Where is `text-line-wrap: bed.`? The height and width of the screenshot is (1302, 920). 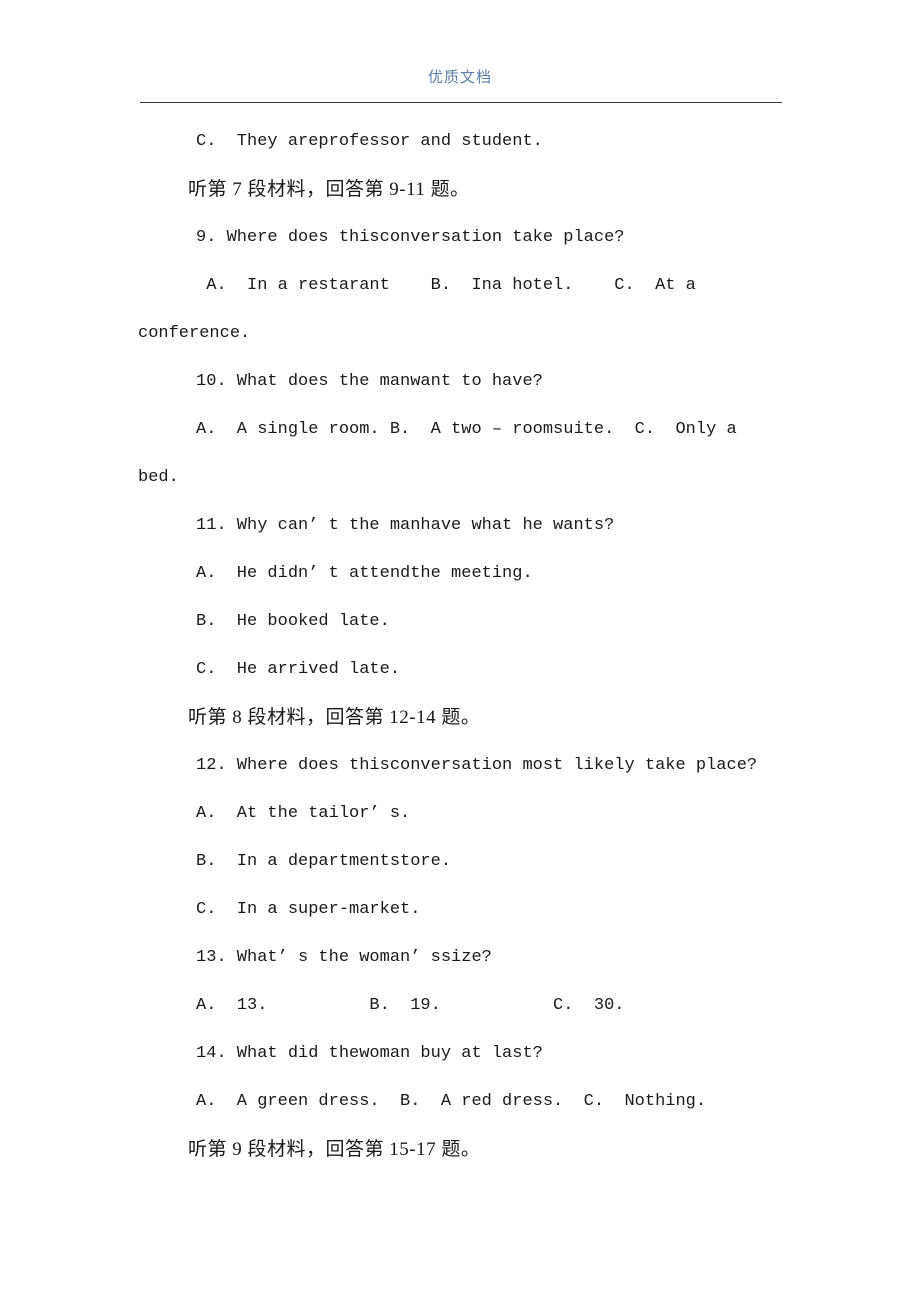 text-line-wrap: bed. is located at coordinates (158, 477).